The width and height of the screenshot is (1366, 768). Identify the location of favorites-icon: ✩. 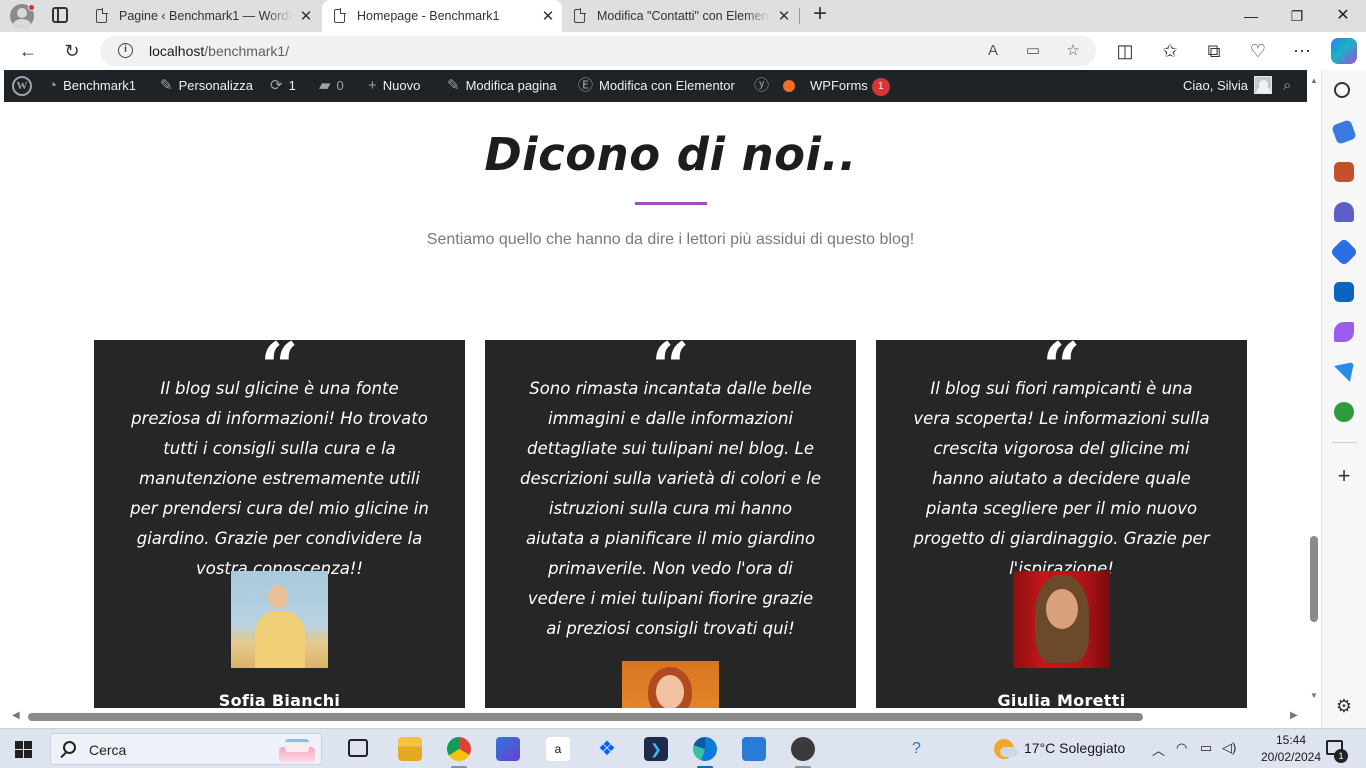
(1170, 51).